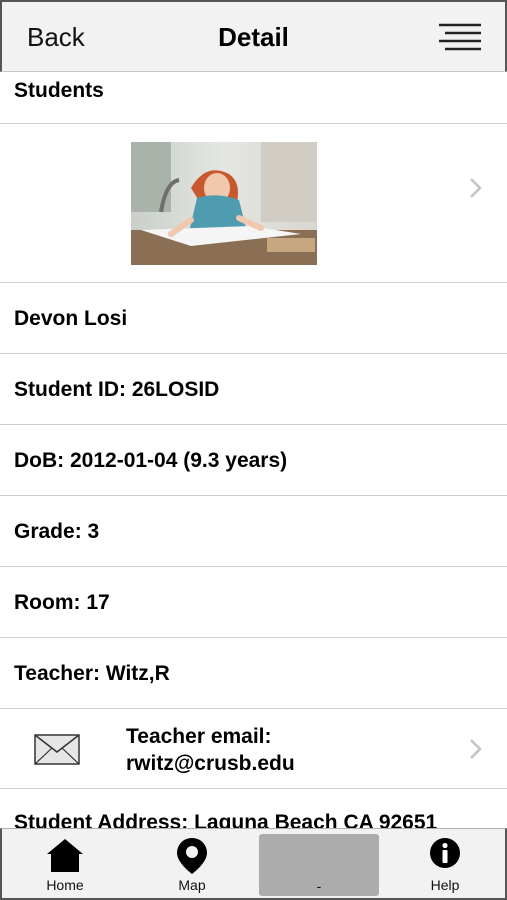 This screenshot has width=507, height=900. What do you see at coordinates (445, 853) in the screenshot?
I see `info-icon` at bounding box center [445, 853].